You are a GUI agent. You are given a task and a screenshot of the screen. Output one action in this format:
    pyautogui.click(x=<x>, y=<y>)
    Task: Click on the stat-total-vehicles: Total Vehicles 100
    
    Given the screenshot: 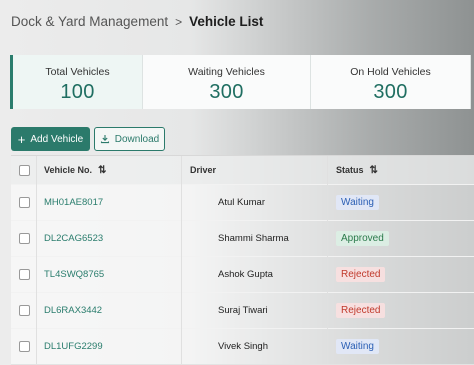 What is the action you would take?
    pyautogui.click(x=76, y=82)
    